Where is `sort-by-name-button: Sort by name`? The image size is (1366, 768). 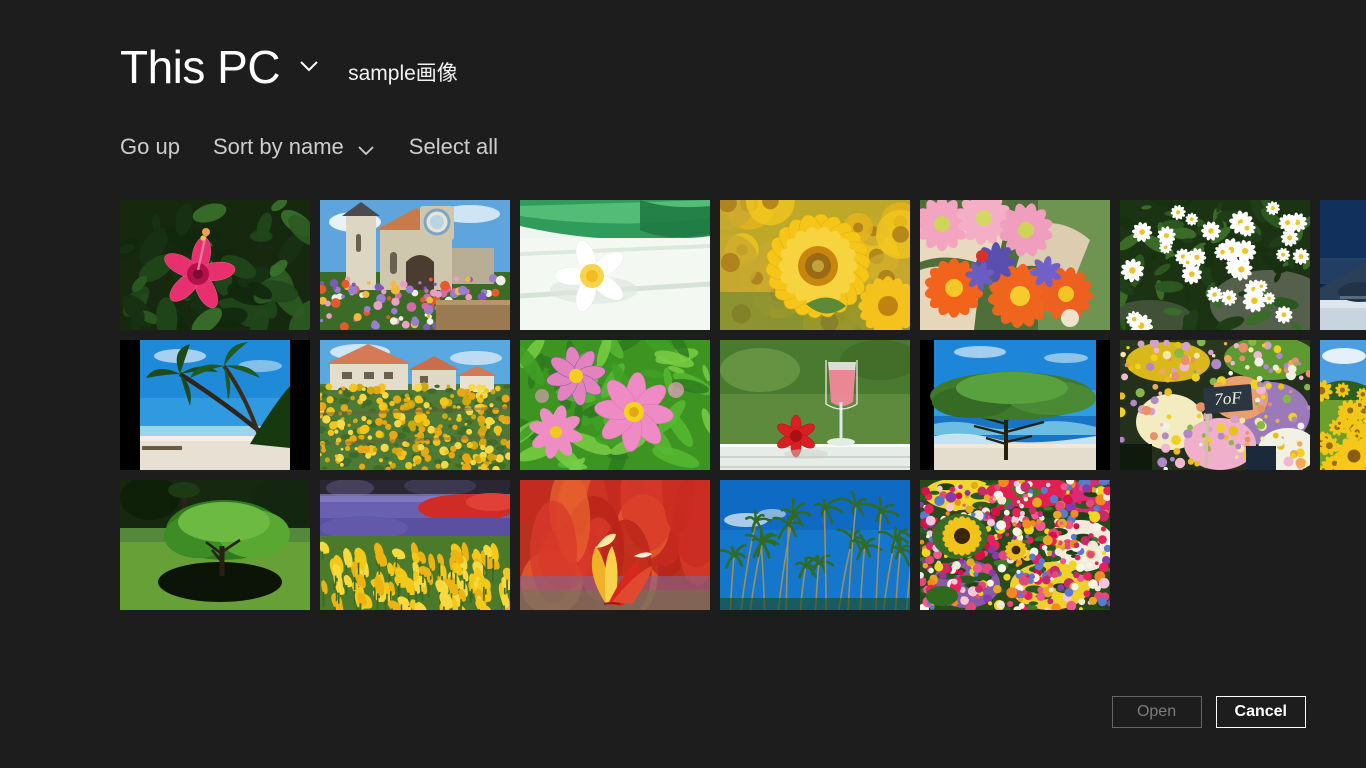 sort-by-name-button: Sort by name is located at coordinates (294, 147).